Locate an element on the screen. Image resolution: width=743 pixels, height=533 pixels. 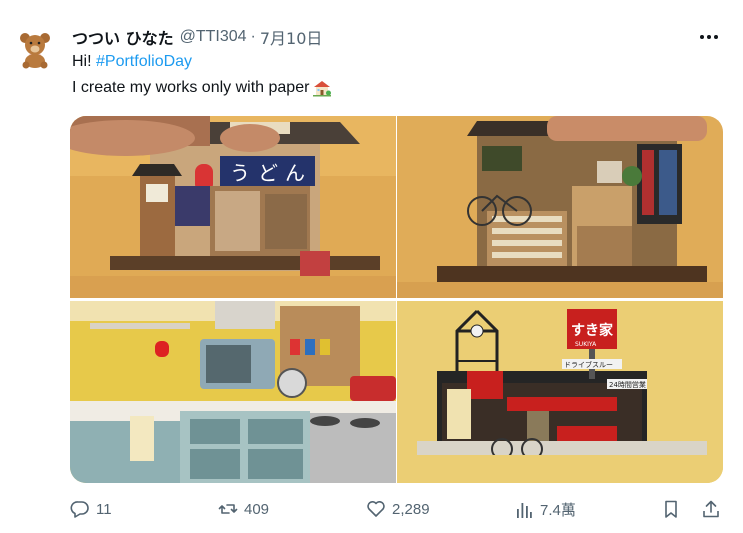
more-options-button is located at coordinates (709, 37).